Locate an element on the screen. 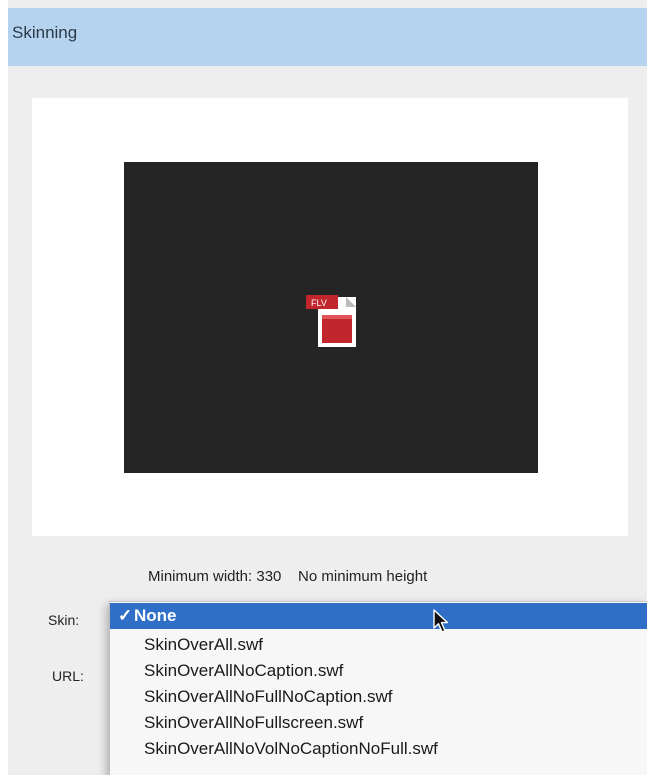 The height and width of the screenshot is (775, 647). panel-header: Skinning is located at coordinates (327, 37).